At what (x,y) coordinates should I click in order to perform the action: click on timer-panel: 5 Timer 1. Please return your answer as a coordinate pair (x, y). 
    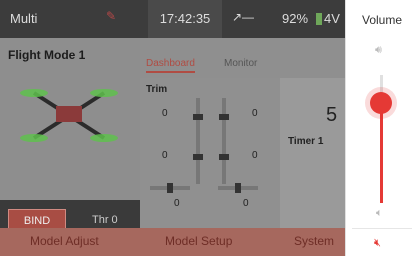
    Looking at the image, I should click on (312, 153).